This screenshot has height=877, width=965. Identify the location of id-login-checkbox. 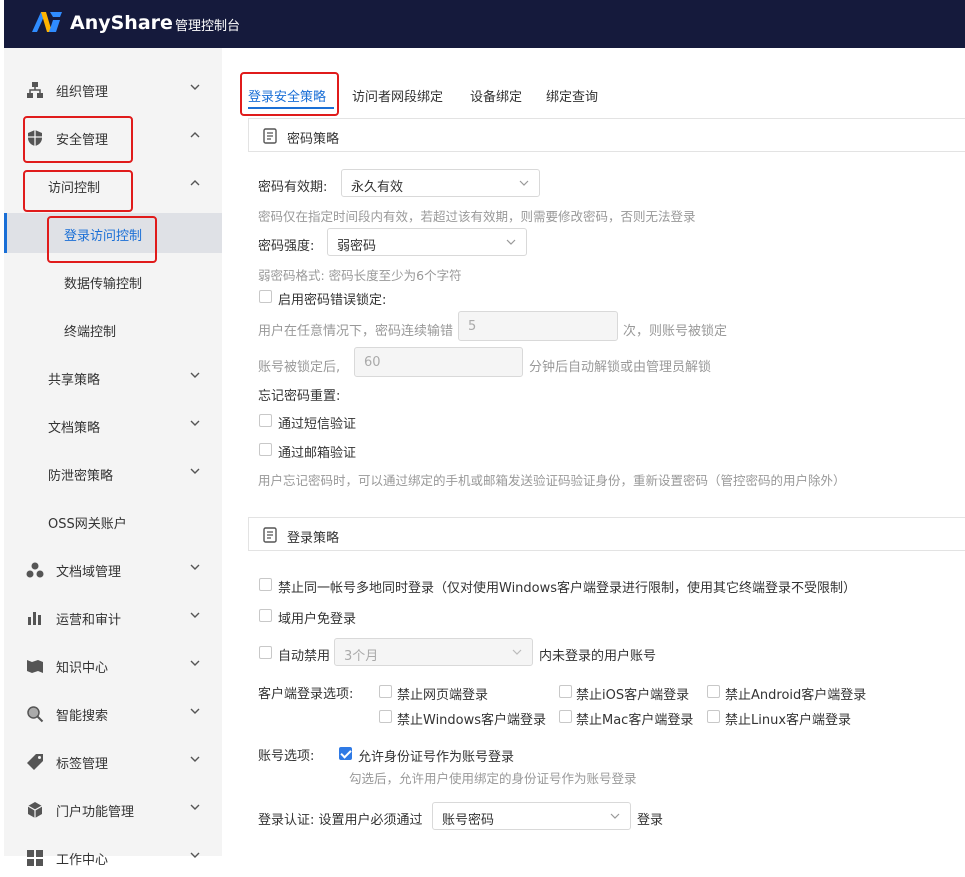
(345, 753).